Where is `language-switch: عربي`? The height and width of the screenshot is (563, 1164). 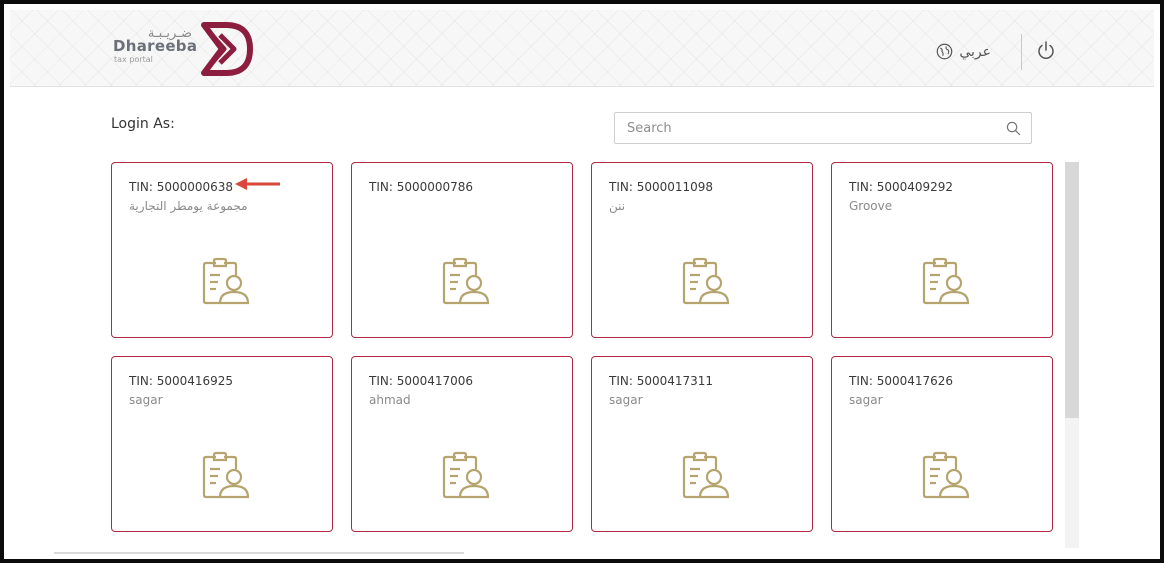 language-switch: عربي is located at coordinates (963, 51).